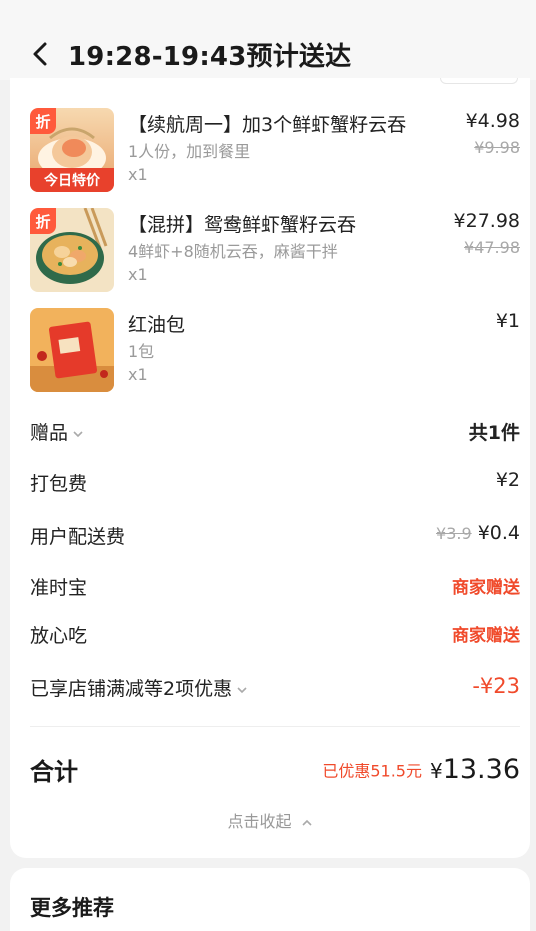 This screenshot has height=931, width=536. I want to click on gift-label: 赠品, so click(57, 431).